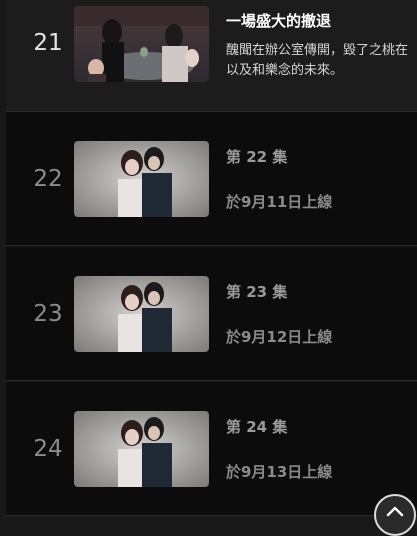  What do you see at coordinates (257, 157) in the screenshot?
I see `episode-title: 第 22 集` at bounding box center [257, 157].